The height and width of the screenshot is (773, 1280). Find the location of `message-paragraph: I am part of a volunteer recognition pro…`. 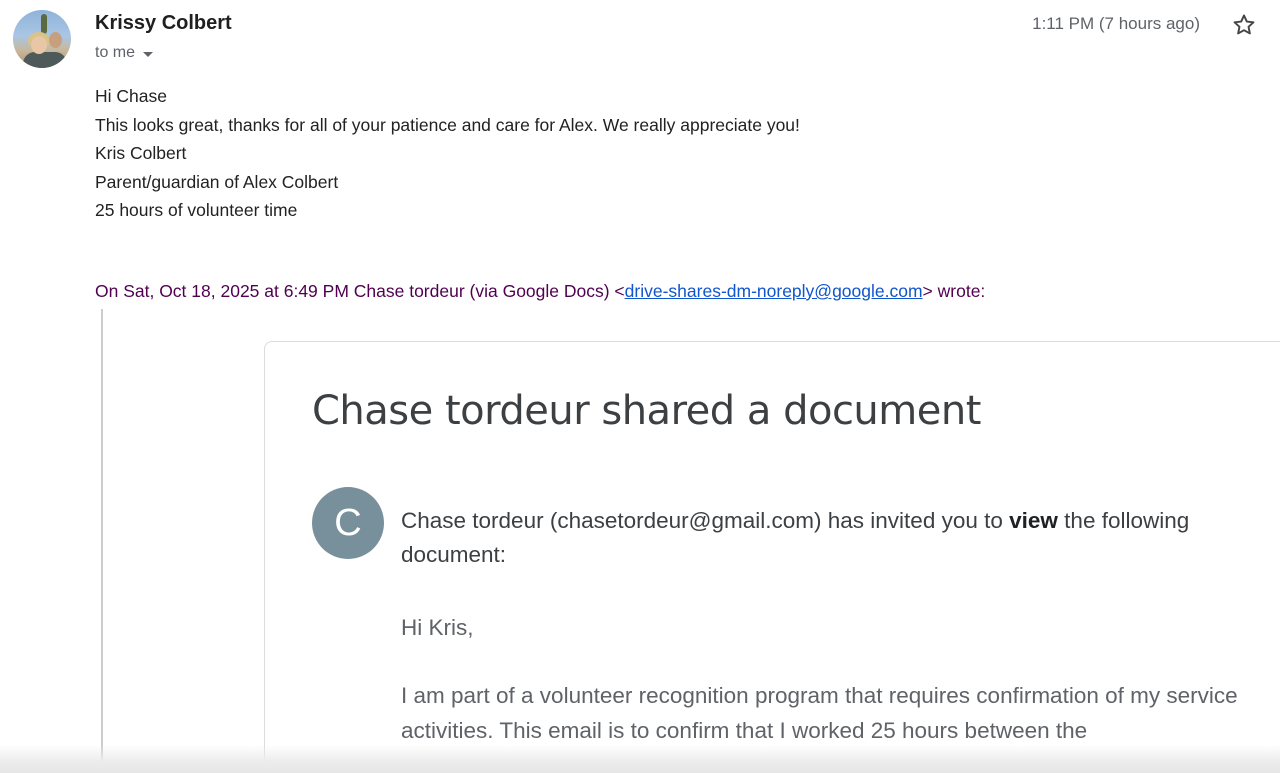

message-paragraph: I am part of a volunteer recognition pro… is located at coordinates (819, 713).